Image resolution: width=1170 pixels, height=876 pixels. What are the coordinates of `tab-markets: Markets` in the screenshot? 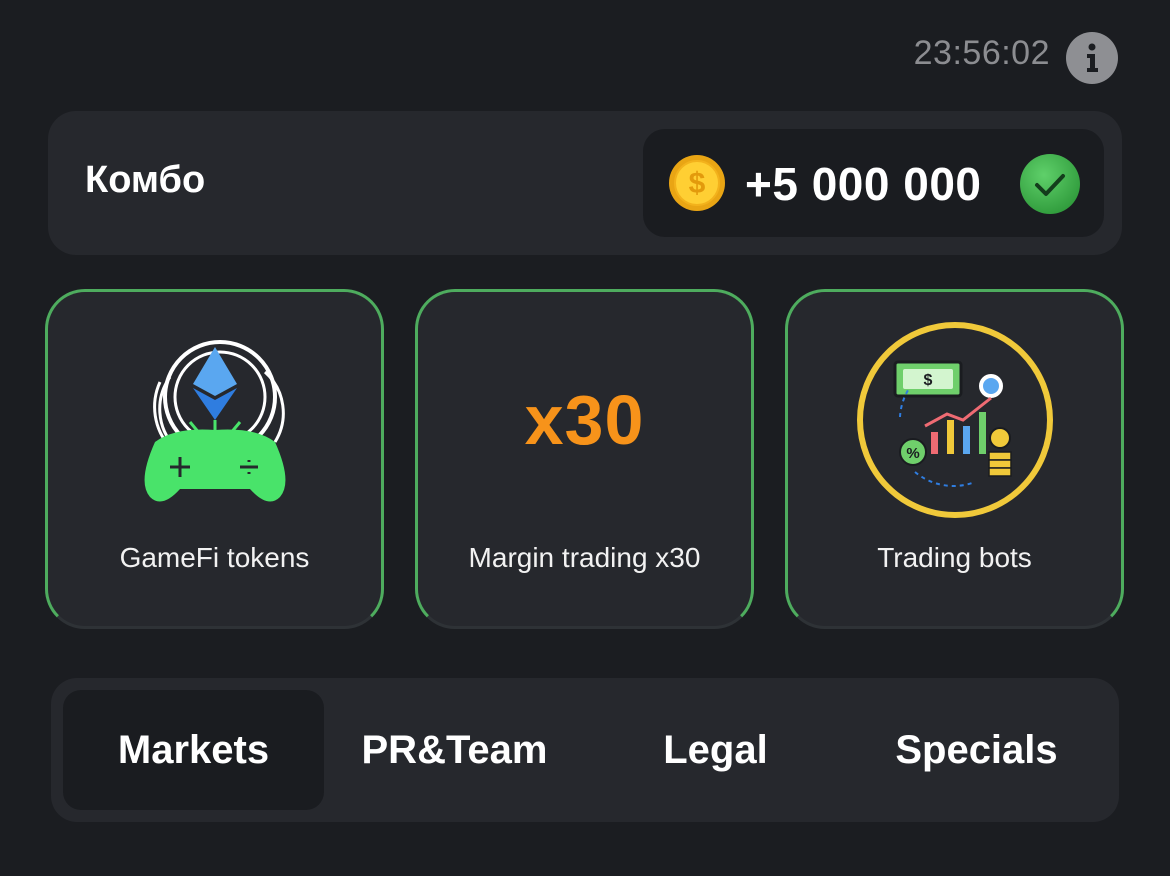 It's located at (193, 750).